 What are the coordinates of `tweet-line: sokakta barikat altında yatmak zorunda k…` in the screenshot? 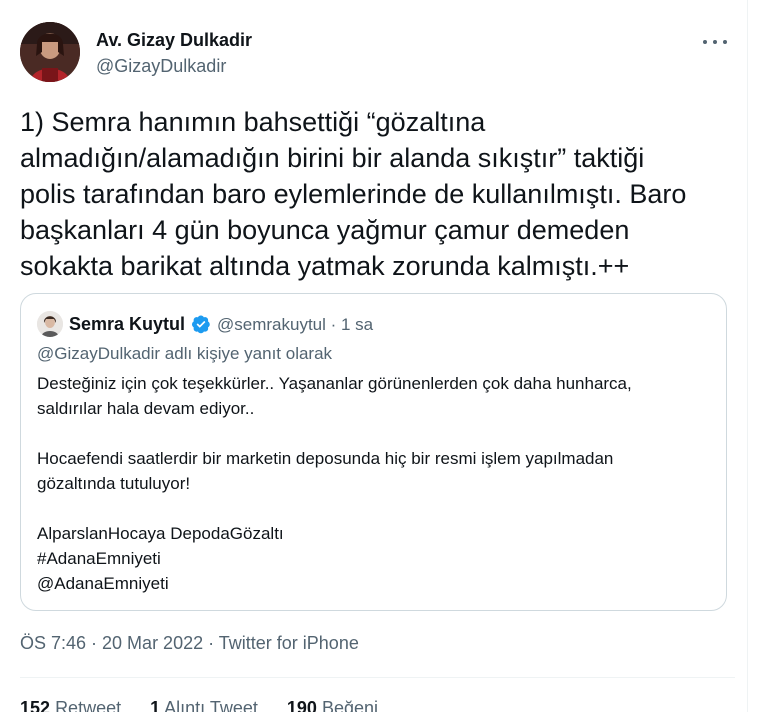 It's located at (325, 266).